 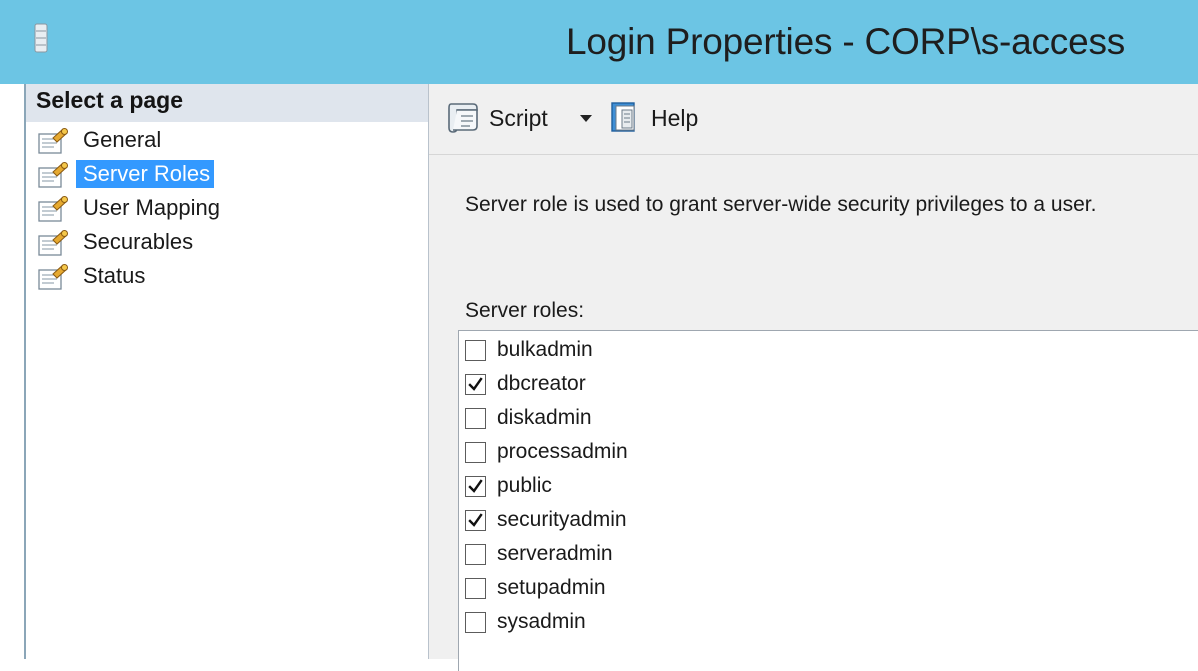 I want to click on role-item-bulkadmin: bulkadmin, so click(x=831, y=351).